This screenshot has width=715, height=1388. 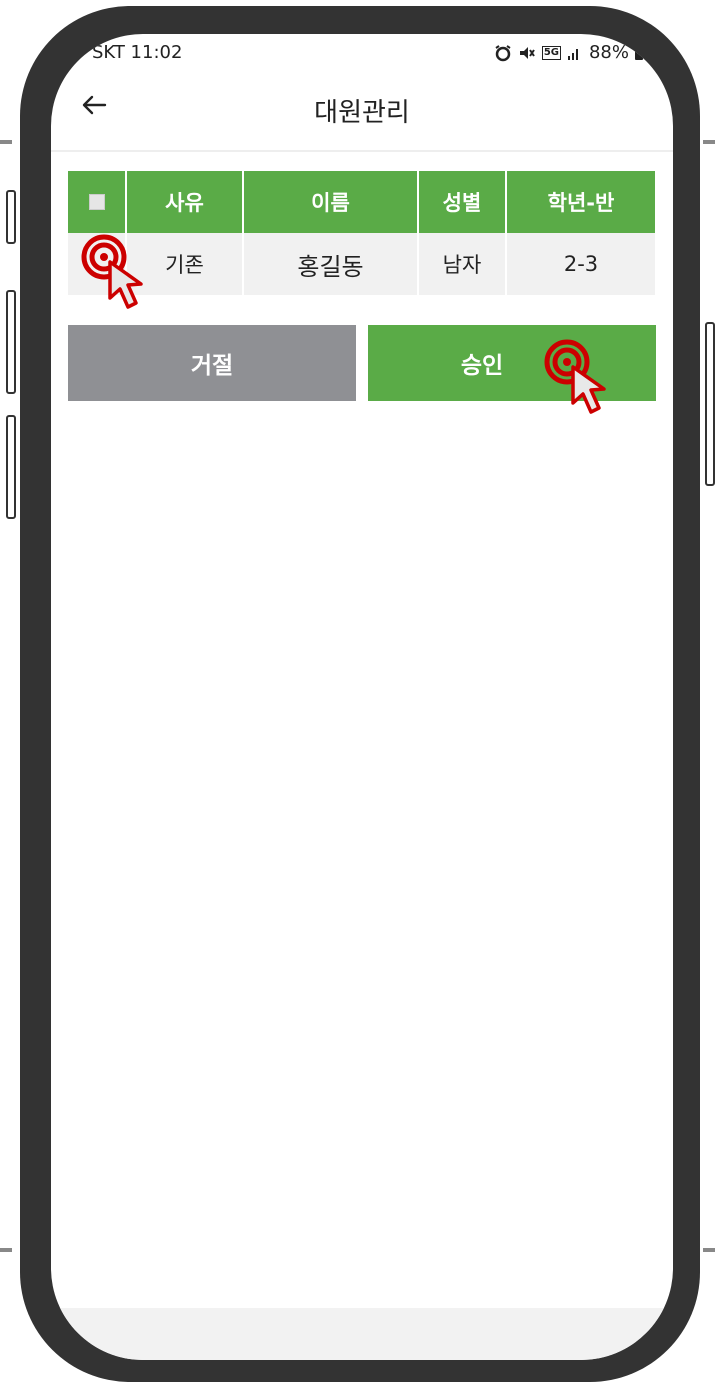 What do you see at coordinates (639, 52) in the screenshot?
I see `battery-icon` at bounding box center [639, 52].